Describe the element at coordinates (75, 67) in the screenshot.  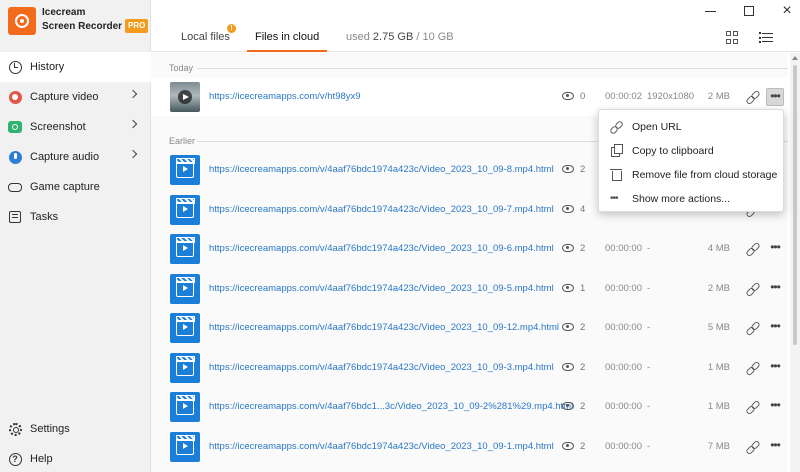
I see `sidebar-item-history: History` at that location.